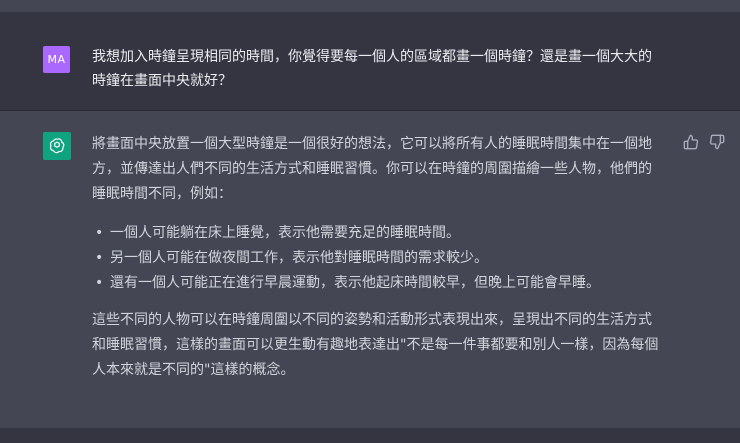  Describe the element at coordinates (370, 435) in the screenshot. I see `next-message-edge` at that location.